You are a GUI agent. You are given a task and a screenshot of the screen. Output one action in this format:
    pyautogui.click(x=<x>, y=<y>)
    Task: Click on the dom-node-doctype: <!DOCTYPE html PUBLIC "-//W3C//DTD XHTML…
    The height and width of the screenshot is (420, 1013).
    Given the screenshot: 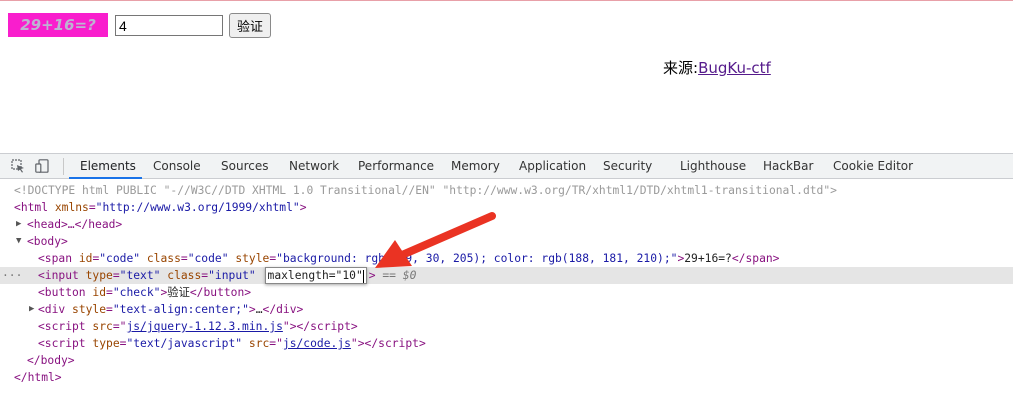 What is the action you would take?
    pyautogui.click(x=506, y=190)
    